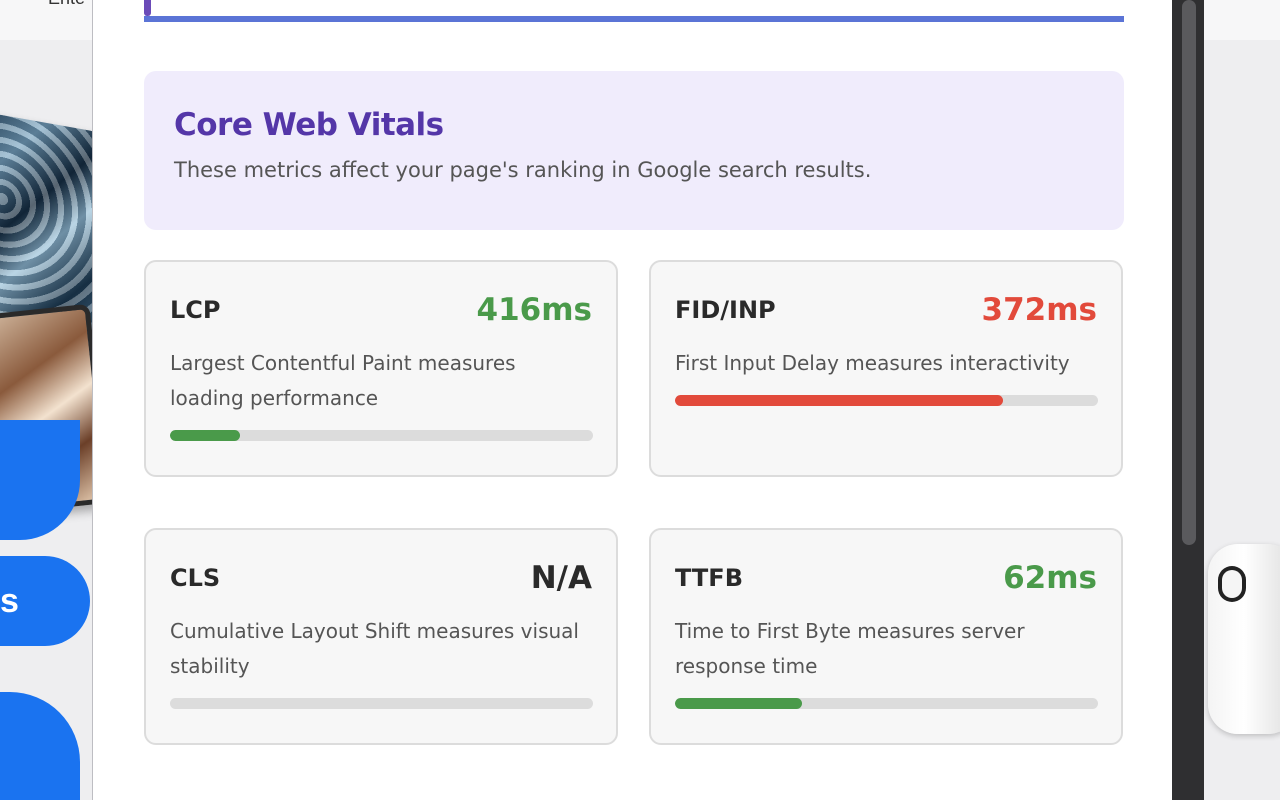 Image resolution: width=1280 pixels, height=800 pixels. Describe the element at coordinates (872, 363) in the screenshot. I see `metric-description: First Input Delay measures interactivity` at that location.